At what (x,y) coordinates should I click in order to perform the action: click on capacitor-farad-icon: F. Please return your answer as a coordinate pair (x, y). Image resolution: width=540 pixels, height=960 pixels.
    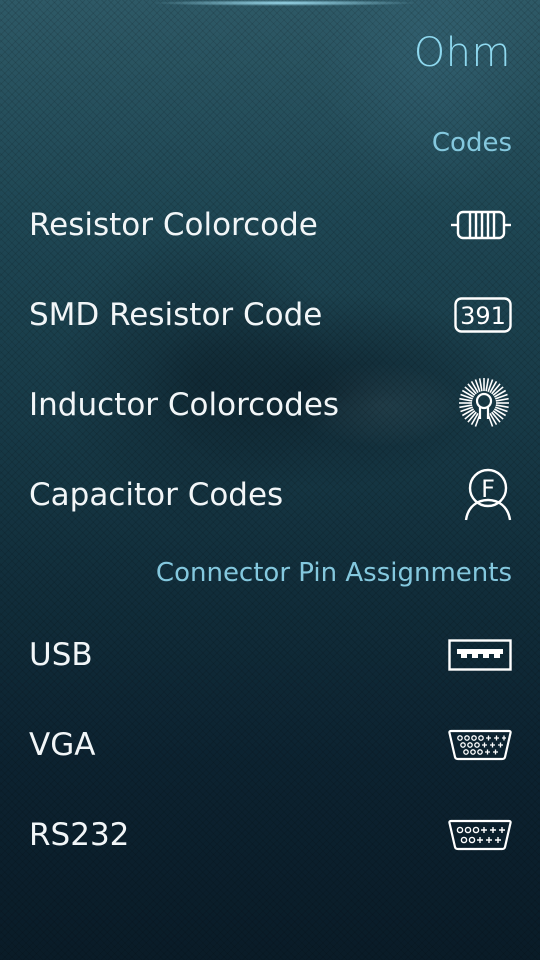
    Looking at the image, I should click on (488, 495).